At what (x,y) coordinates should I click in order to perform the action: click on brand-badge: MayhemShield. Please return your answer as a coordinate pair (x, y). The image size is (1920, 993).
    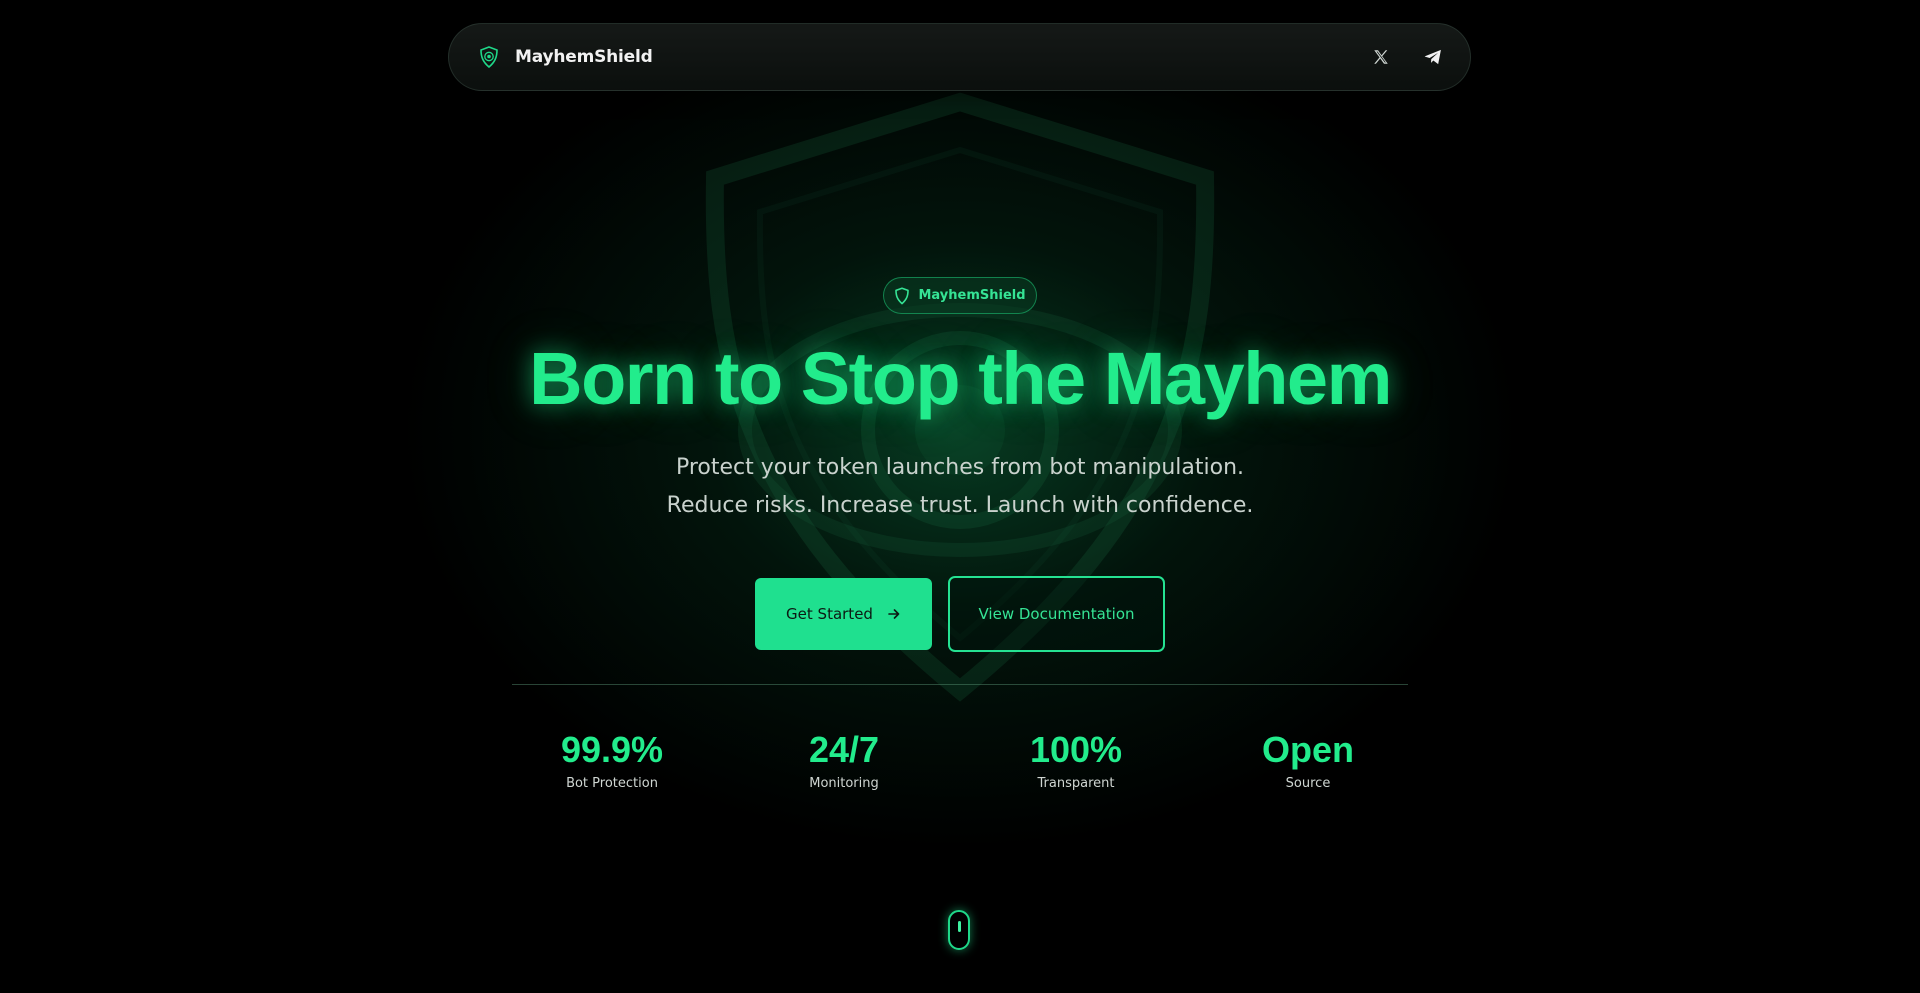
    Looking at the image, I should click on (960, 295).